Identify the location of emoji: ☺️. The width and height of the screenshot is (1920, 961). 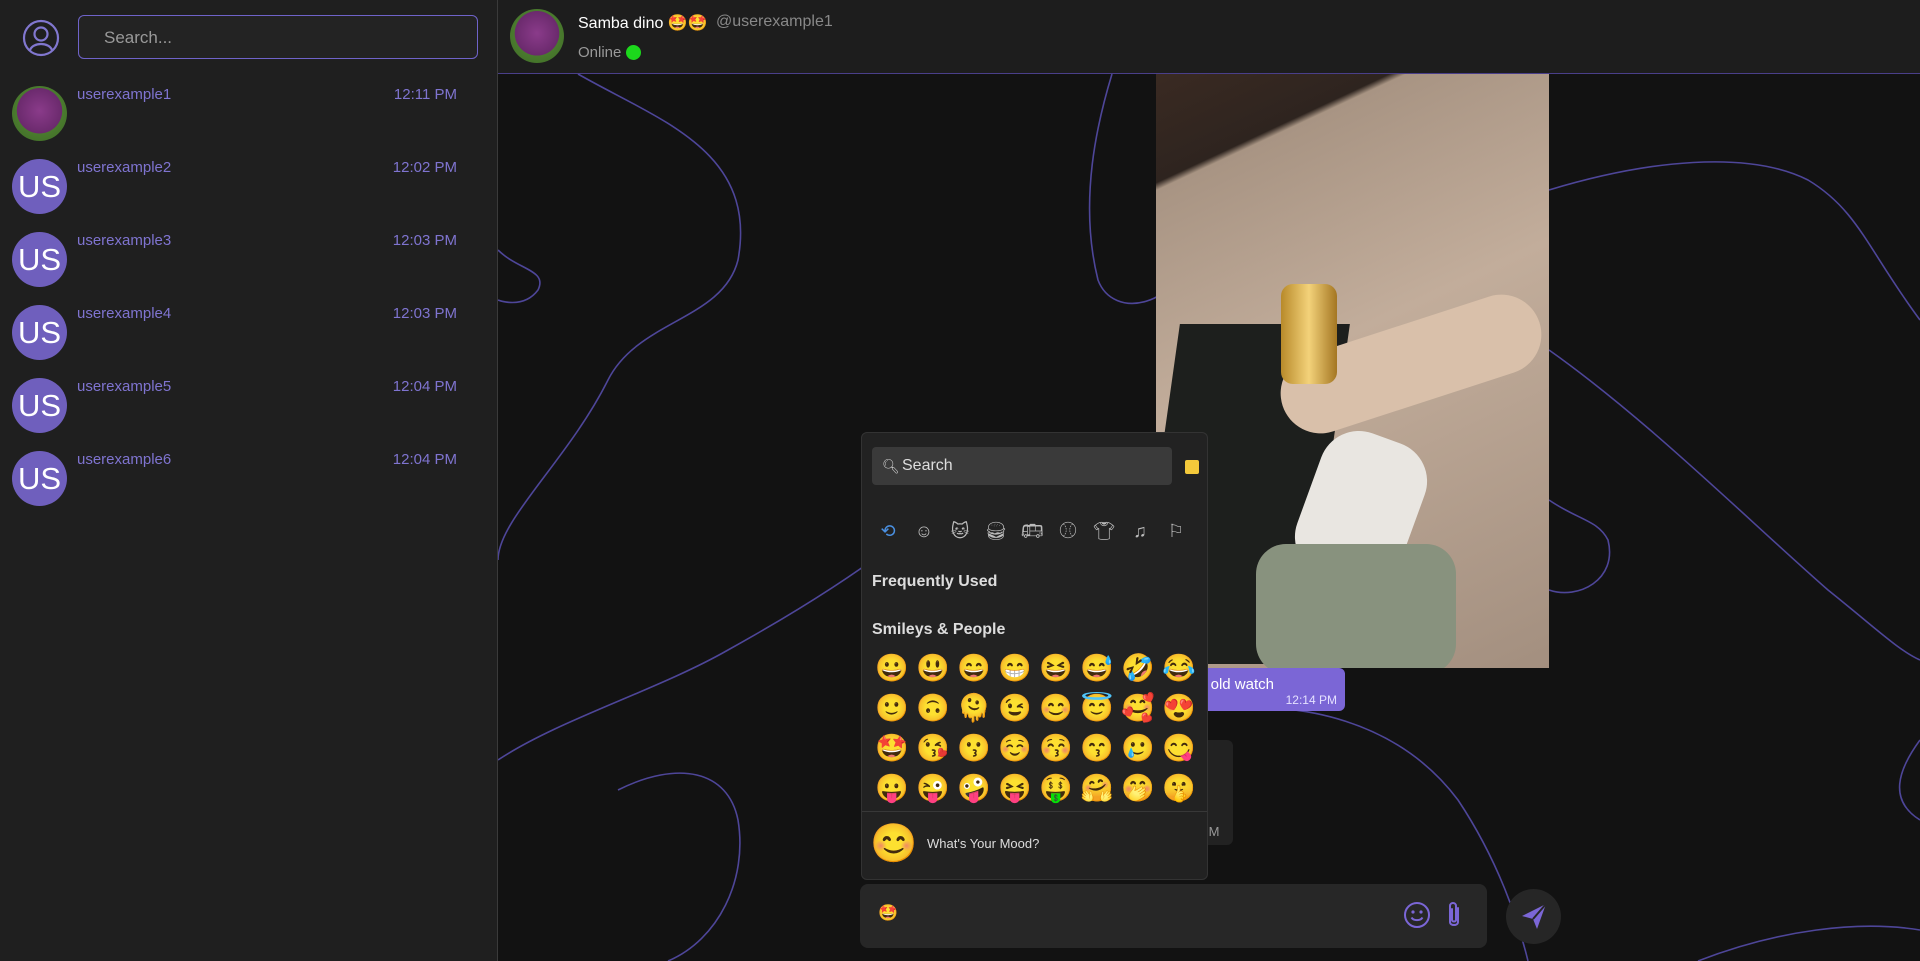
(1015, 748).